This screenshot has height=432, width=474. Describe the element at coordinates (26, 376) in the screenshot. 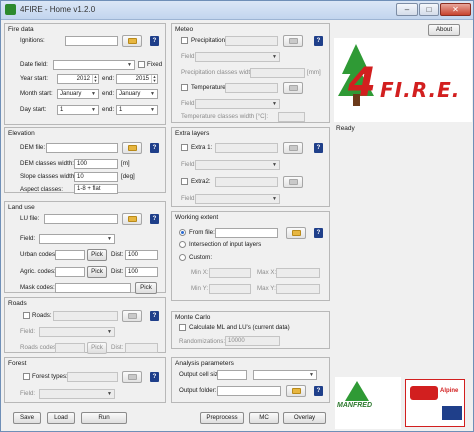

I see `forest-types-checkbox` at that location.